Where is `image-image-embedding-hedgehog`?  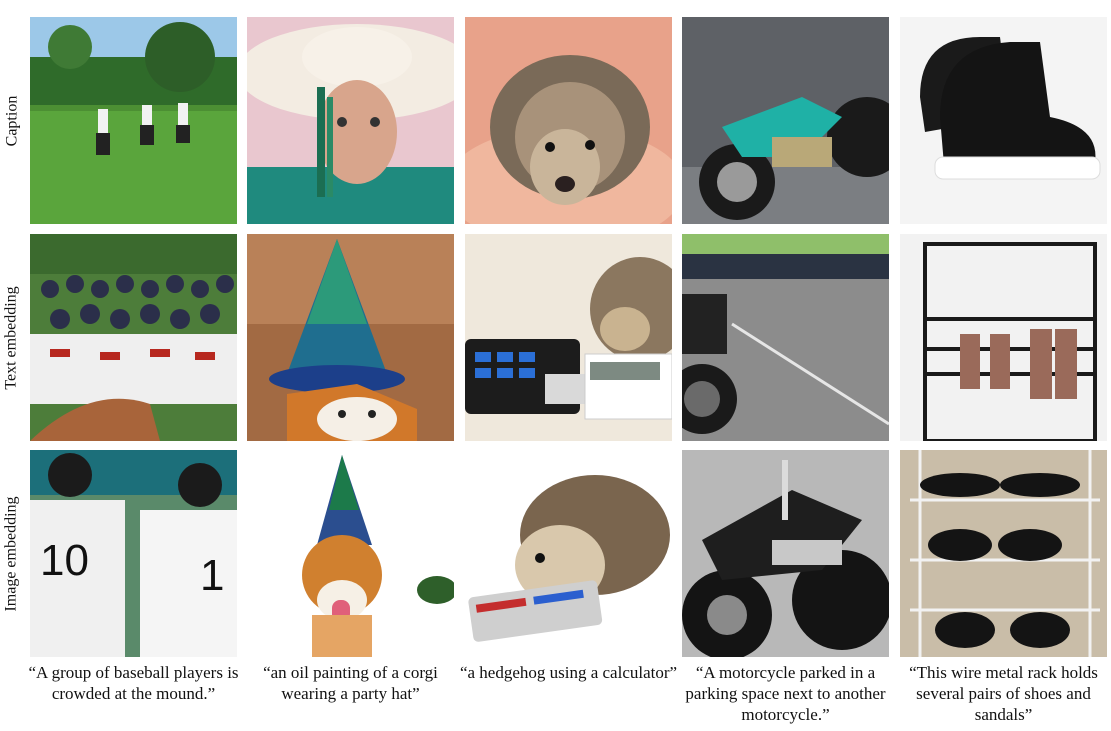
image-image-embedding-hedgehog is located at coordinates (568, 553).